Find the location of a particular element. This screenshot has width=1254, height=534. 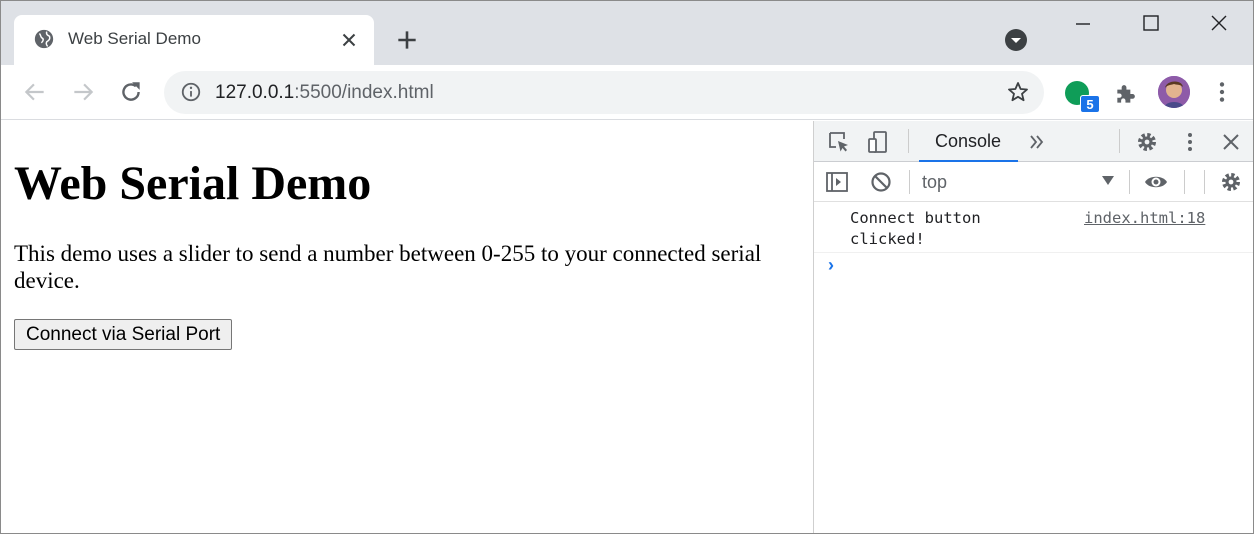

sidebar-toggle-icon is located at coordinates (837, 182).